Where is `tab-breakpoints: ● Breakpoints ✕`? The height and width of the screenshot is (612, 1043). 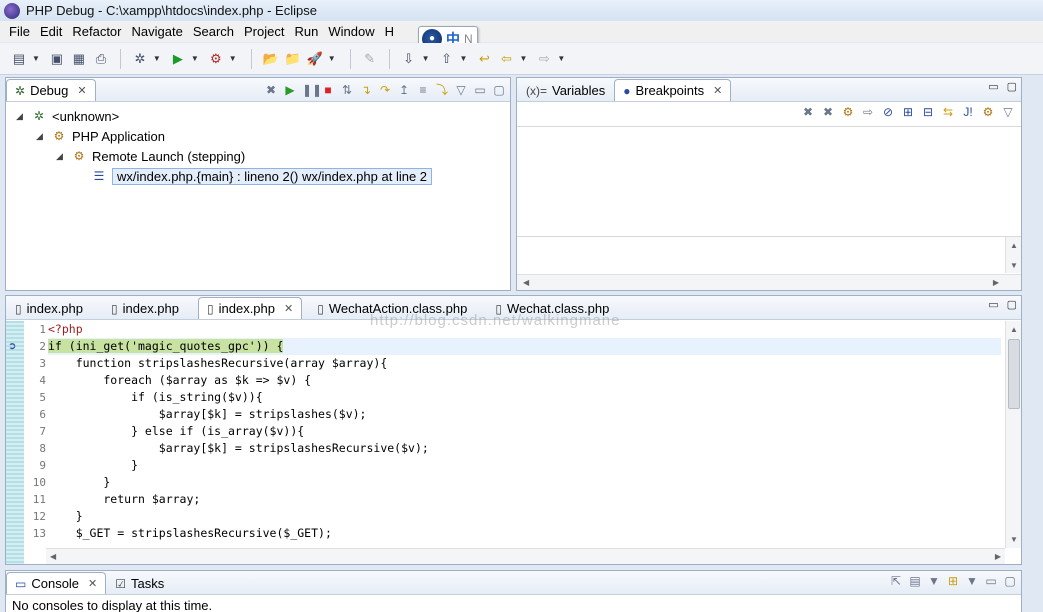
tab-breakpoints: ● Breakpoints ✕ is located at coordinates (673, 90).